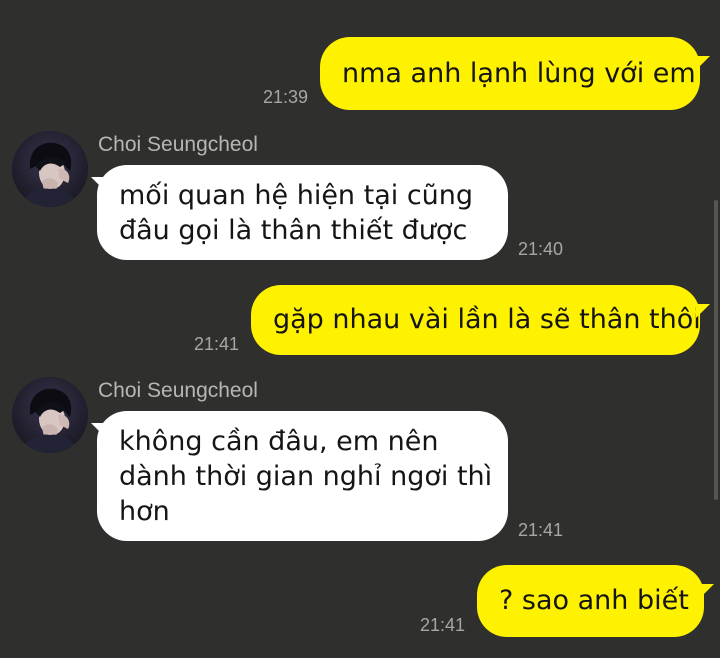  I want to click on message-timestamp: 21:39, so click(286, 97).